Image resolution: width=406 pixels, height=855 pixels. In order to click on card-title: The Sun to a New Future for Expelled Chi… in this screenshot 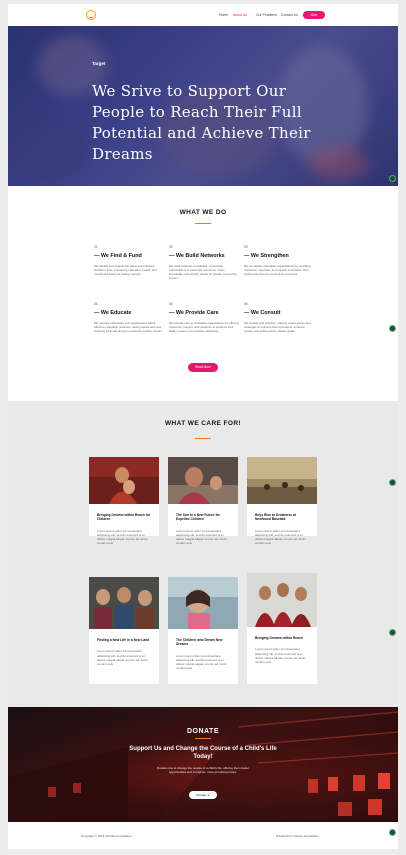, I will do `click(198, 517)`.